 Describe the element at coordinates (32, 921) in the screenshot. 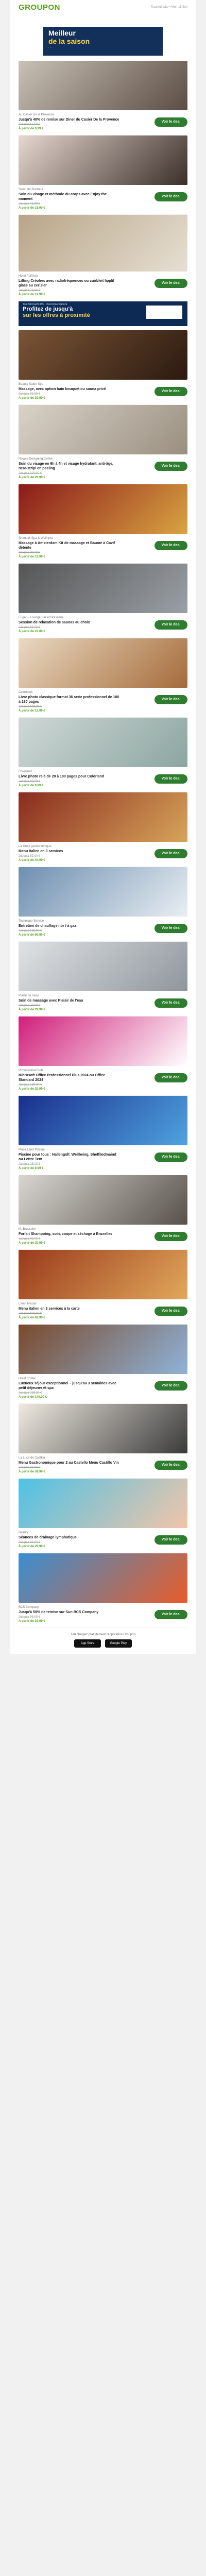

I see `deal-location: Technique Service` at that location.